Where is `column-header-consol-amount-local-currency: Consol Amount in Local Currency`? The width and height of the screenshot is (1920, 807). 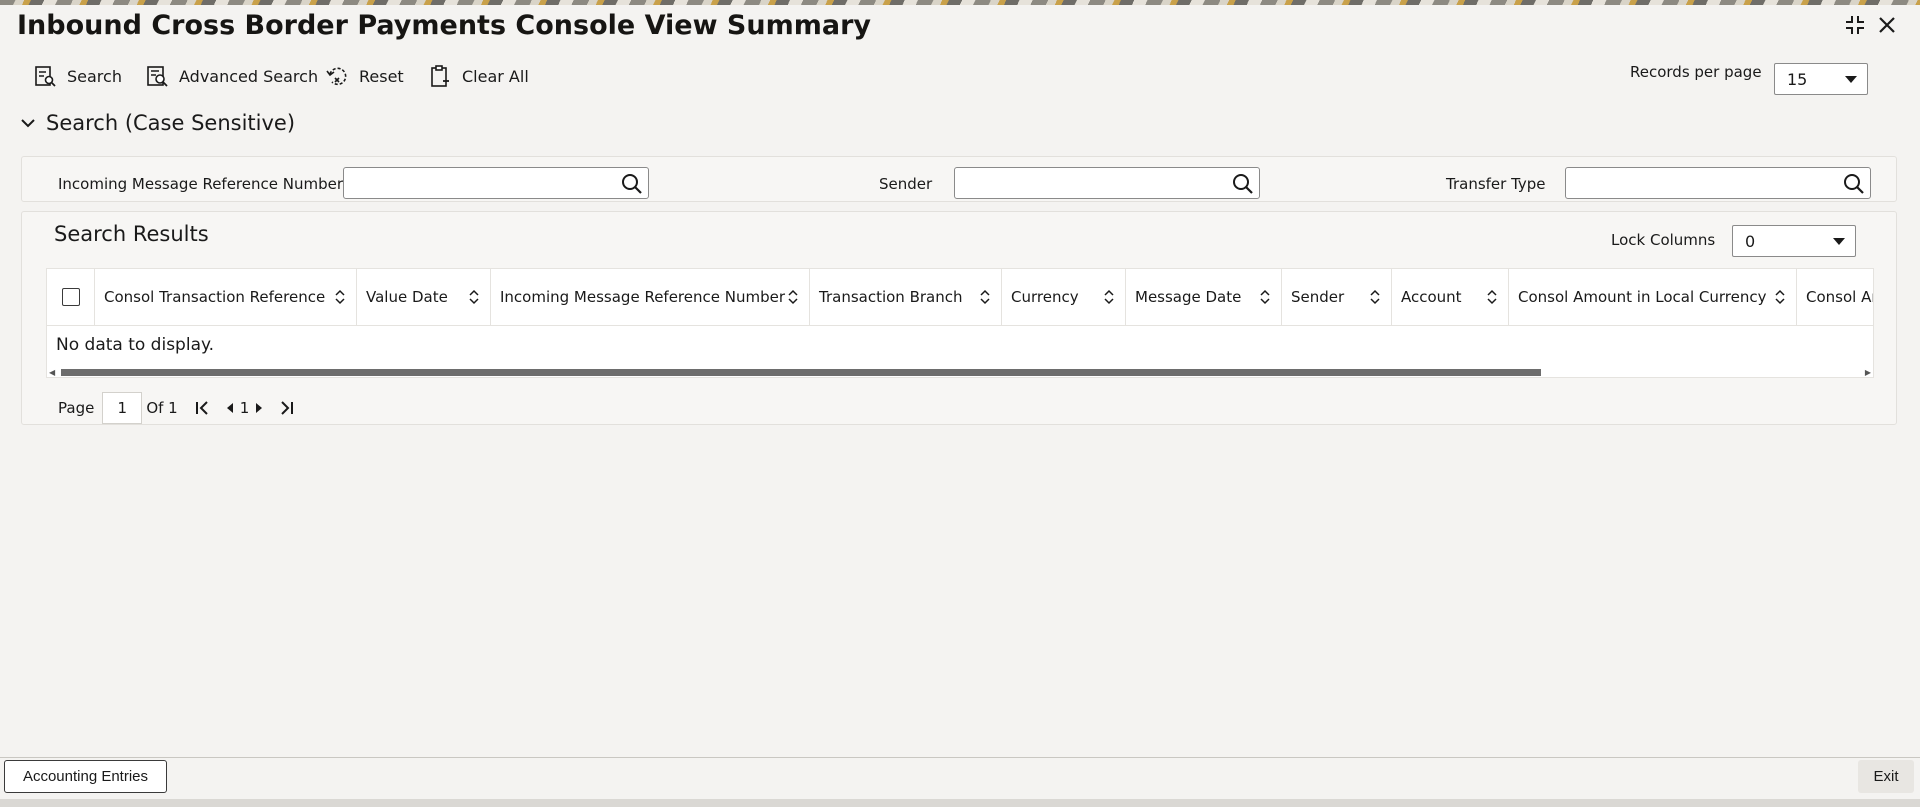
column-header-consol-amount-local-currency: Consol Amount in Local Currency is located at coordinates (1653, 297).